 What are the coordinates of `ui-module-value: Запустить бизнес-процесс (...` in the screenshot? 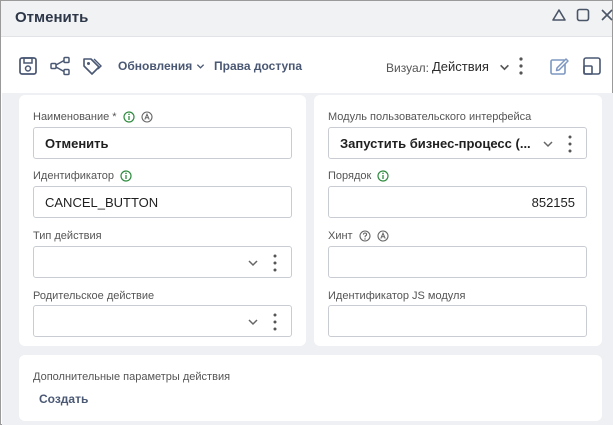 It's located at (435, 143).